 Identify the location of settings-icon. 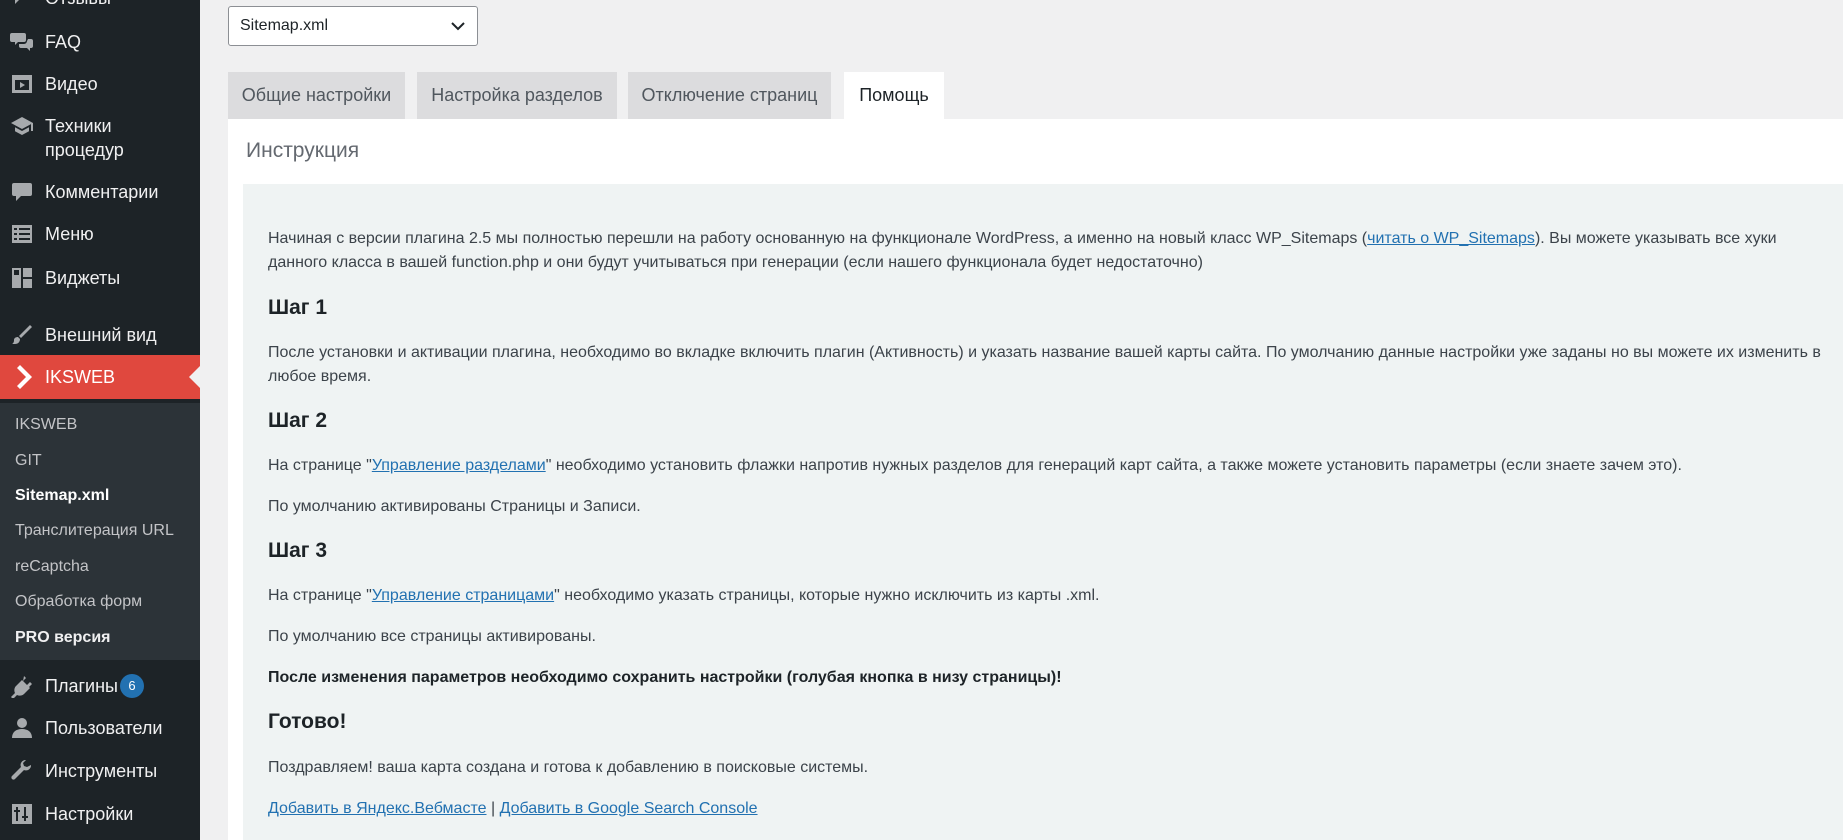
(22, 814).